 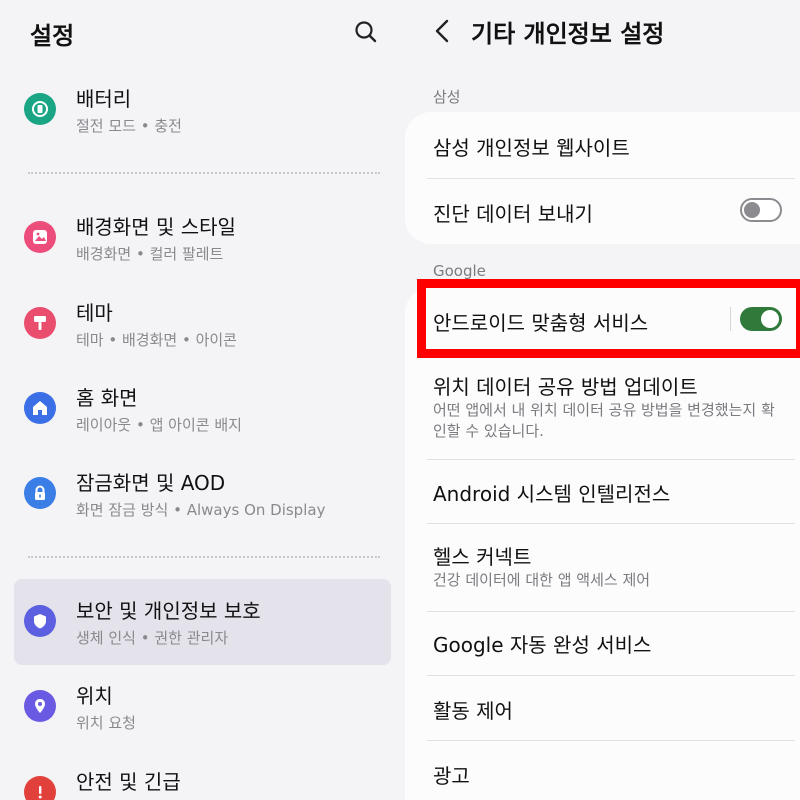 What do you see at coordinates (761, 210) in the screenshot?
I see `diagnostic-data-toggle` at bounding box center [761, 210].